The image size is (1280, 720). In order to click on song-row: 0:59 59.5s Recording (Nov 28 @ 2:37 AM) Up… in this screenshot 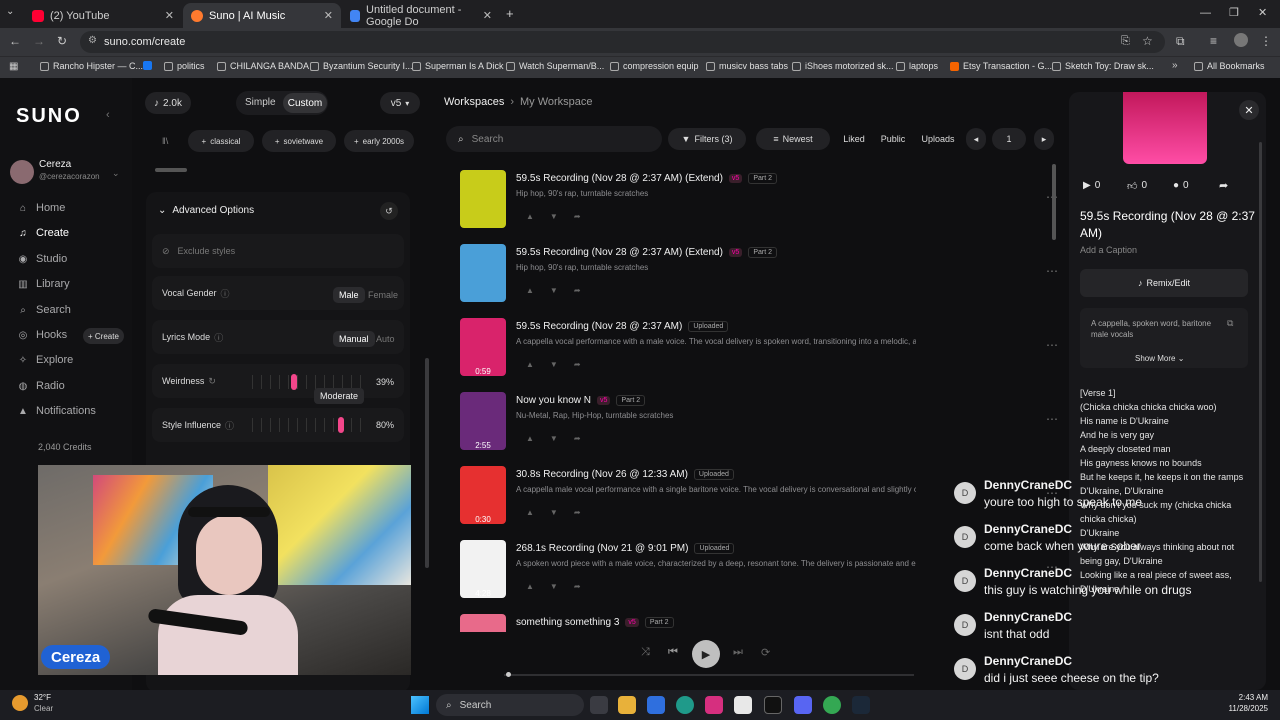, I will do `click(760, 355)`.